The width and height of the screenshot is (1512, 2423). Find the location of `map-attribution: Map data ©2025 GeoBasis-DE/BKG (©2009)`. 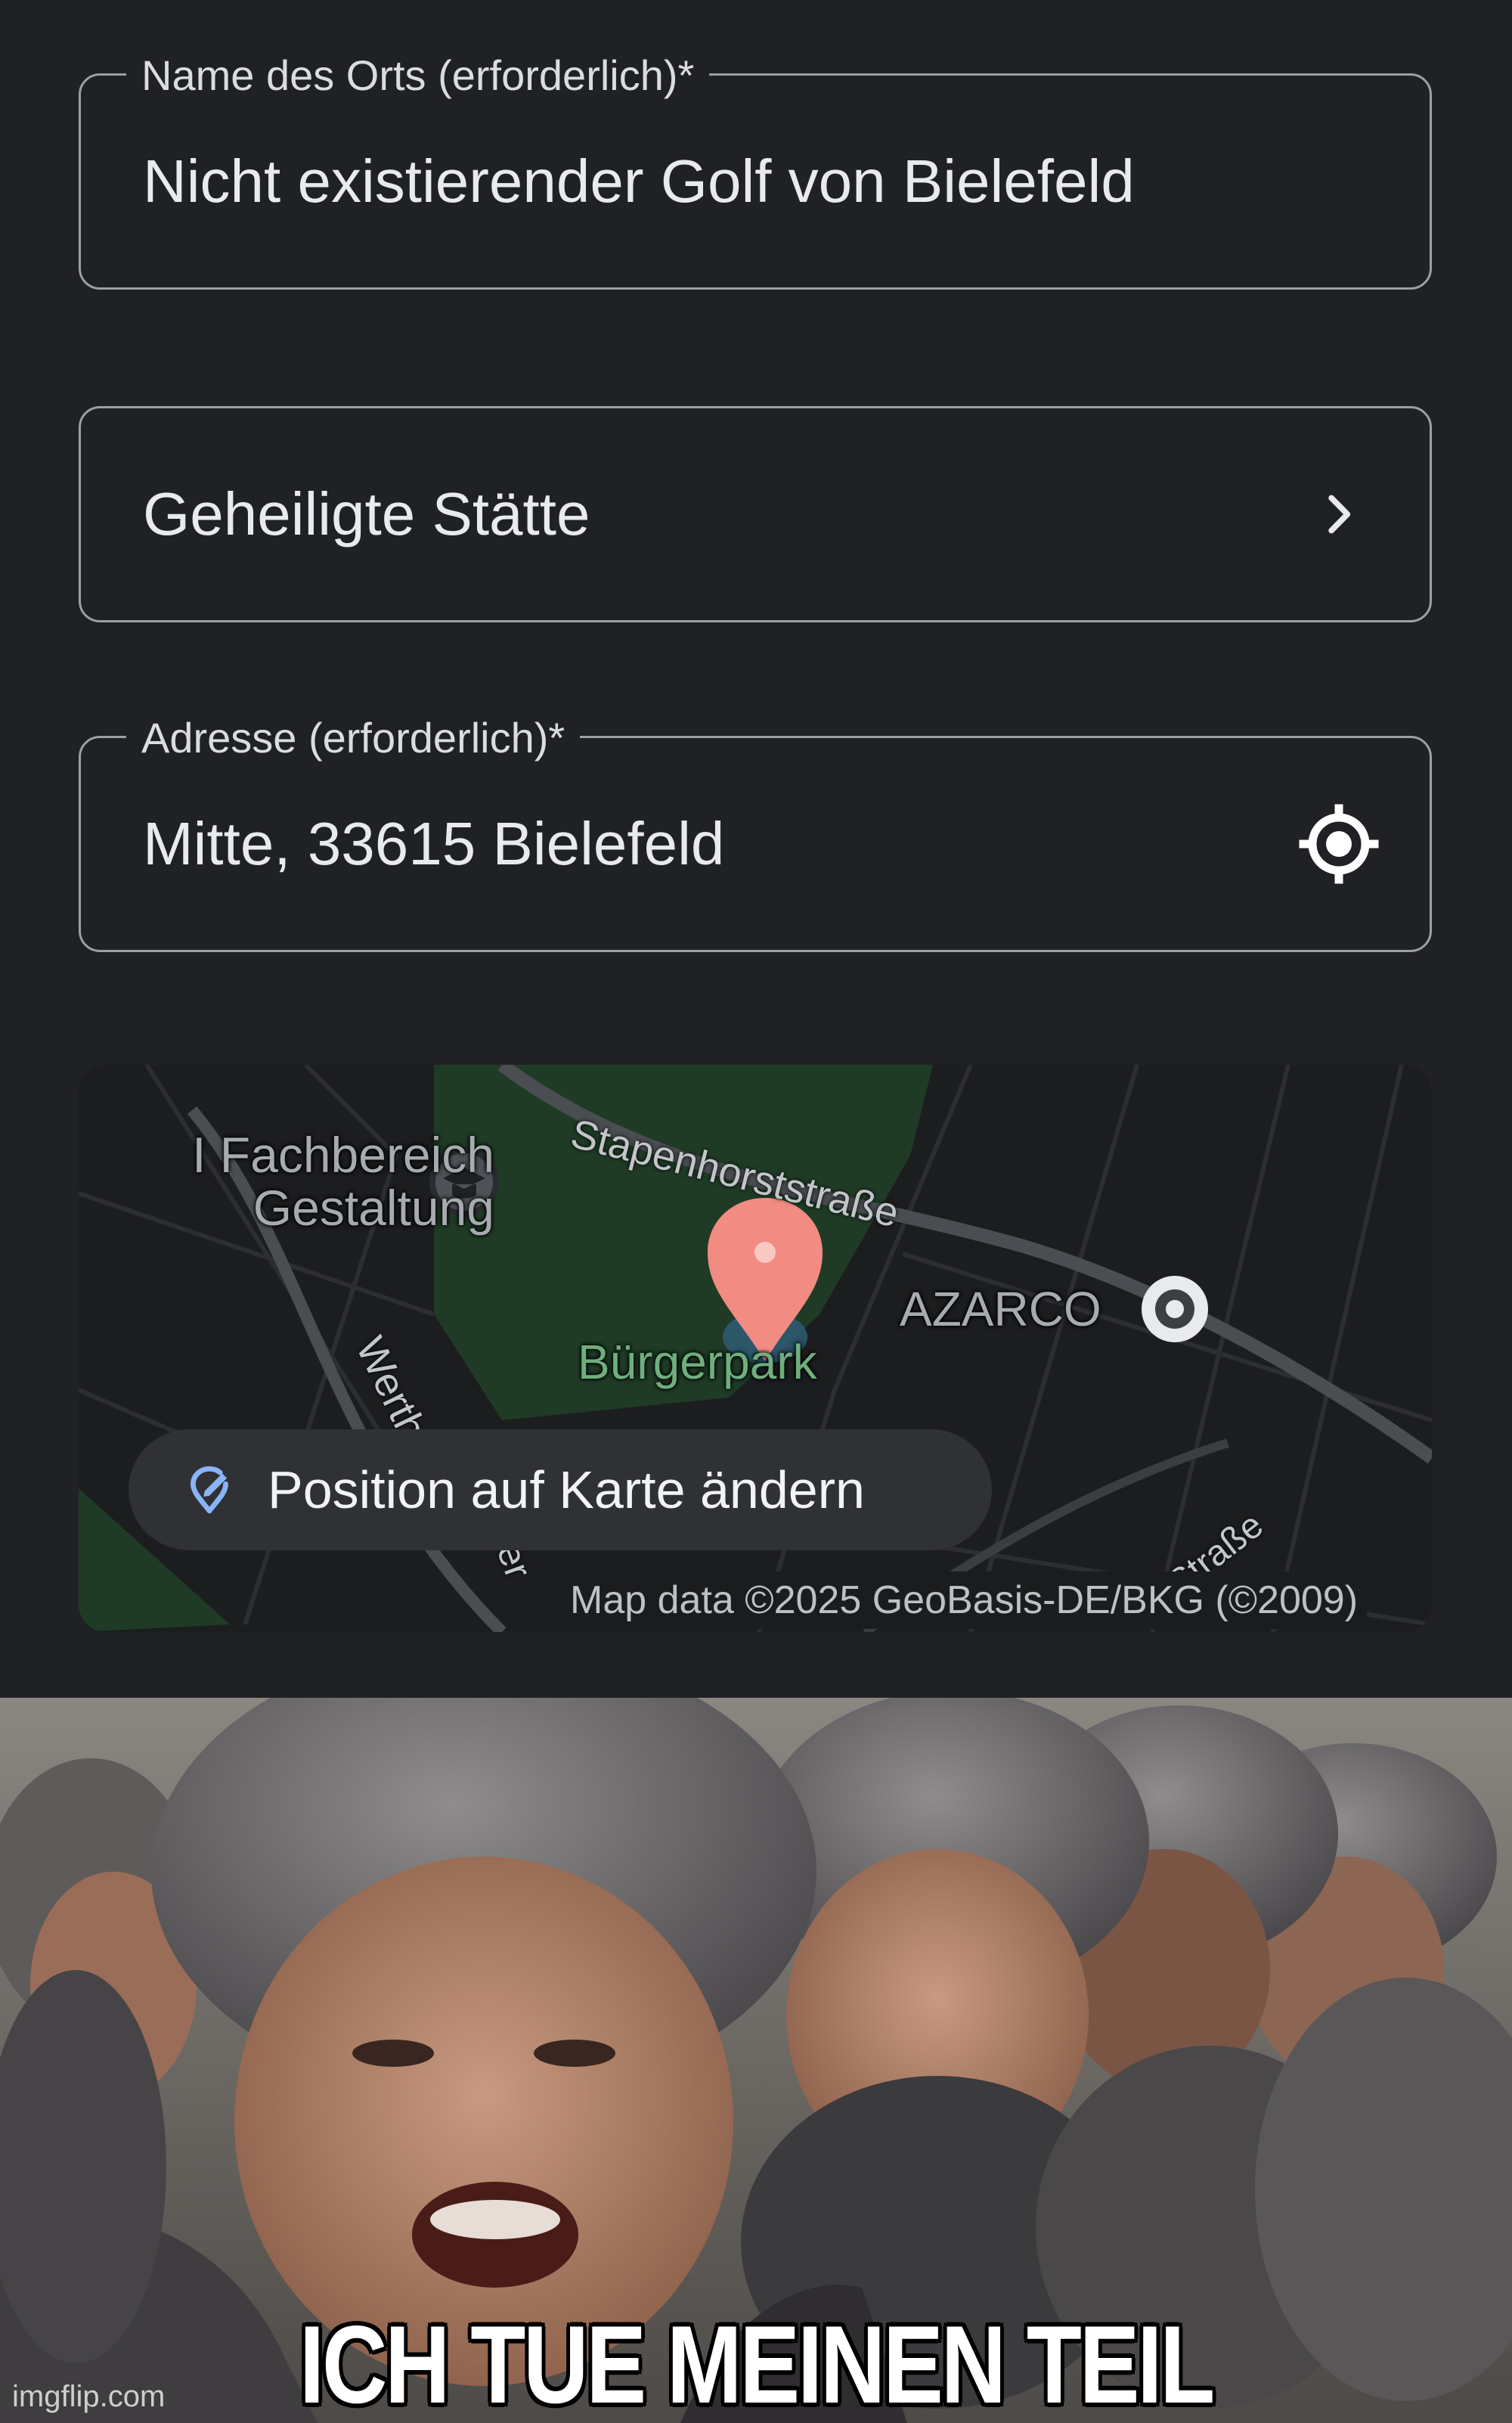

map-attribution: Map data ©2025 GeoBasis-DE/BKG (©2009) is located at coordinates (964, 1600).